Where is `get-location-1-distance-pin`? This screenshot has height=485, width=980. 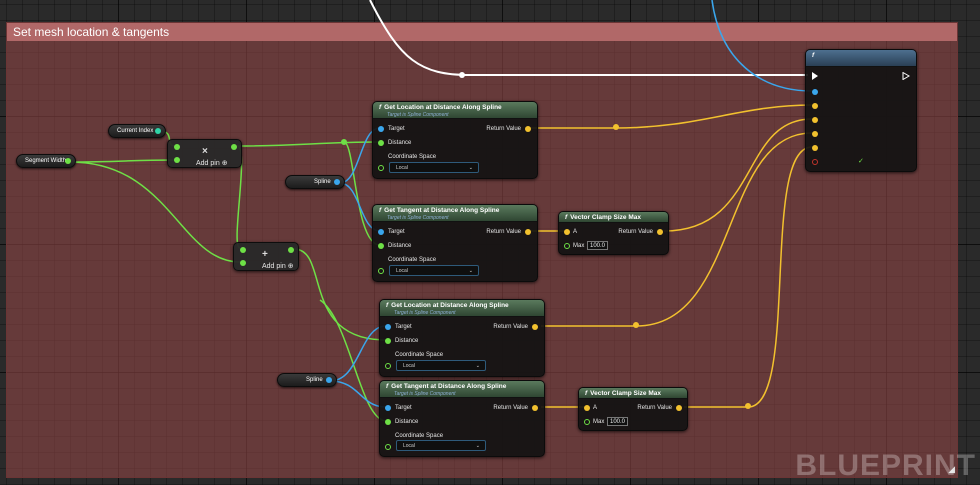 get-location-1-distance-pin is located at coordinates (381, 143).